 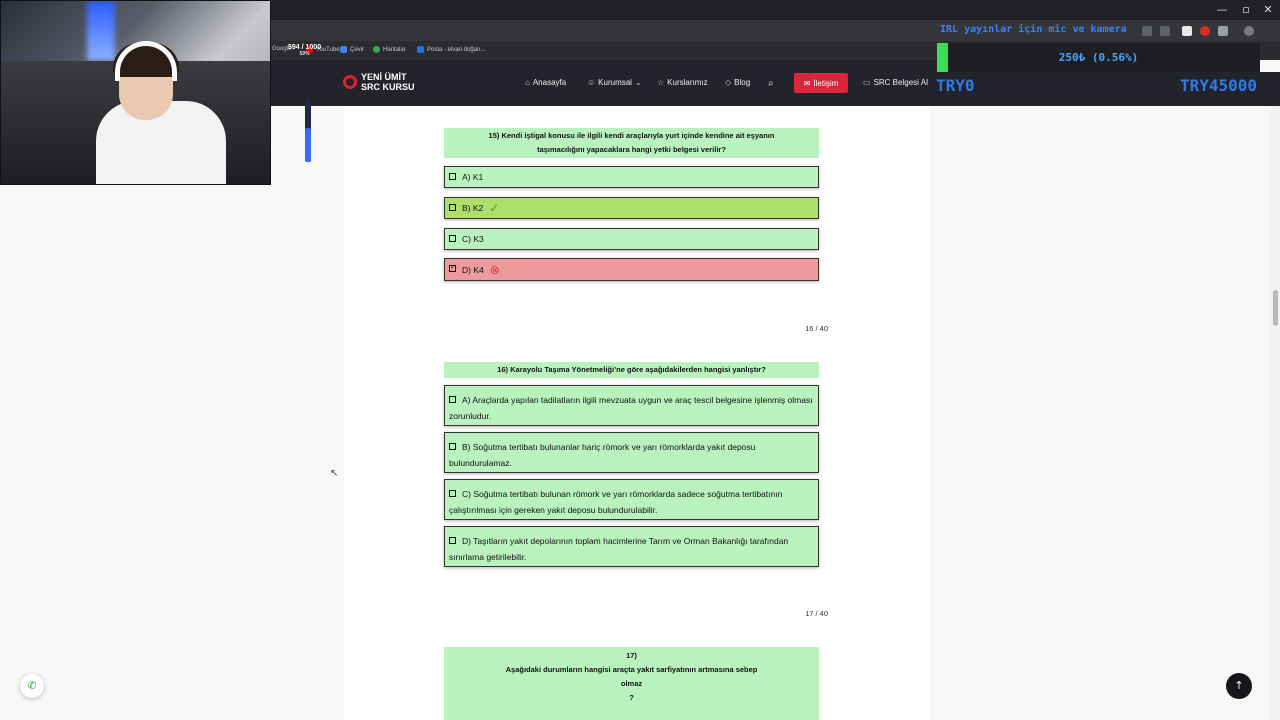 What do you see at coordinates (771, 83) in the screenshot?
I see `search-icon: ⌕` at bounding box center [771, 83].